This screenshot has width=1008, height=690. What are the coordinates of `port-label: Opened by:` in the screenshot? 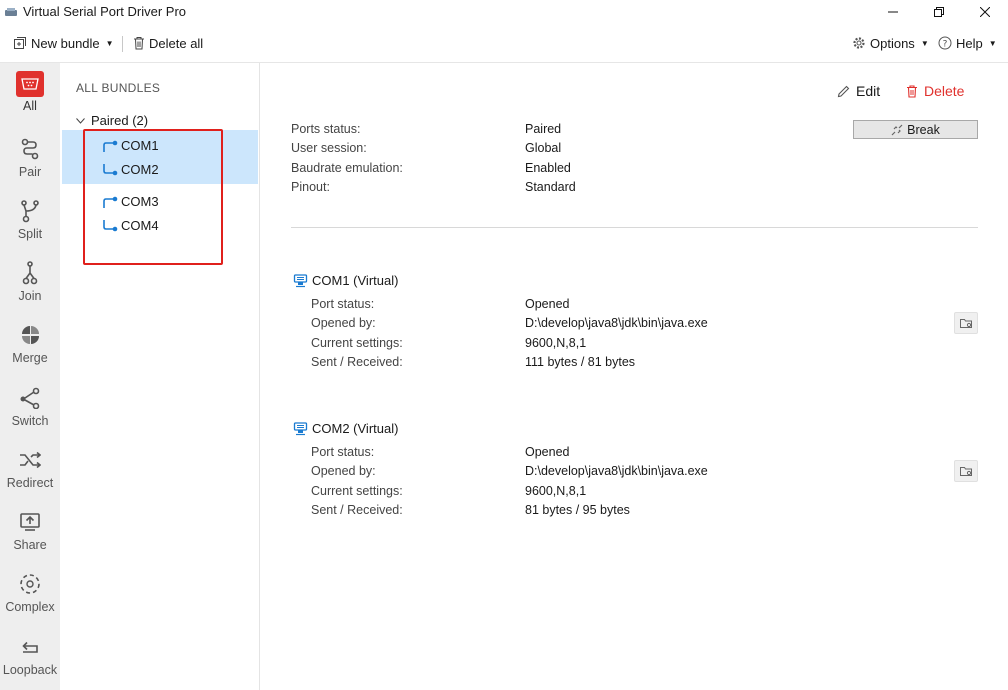 It's located at (343, 471).